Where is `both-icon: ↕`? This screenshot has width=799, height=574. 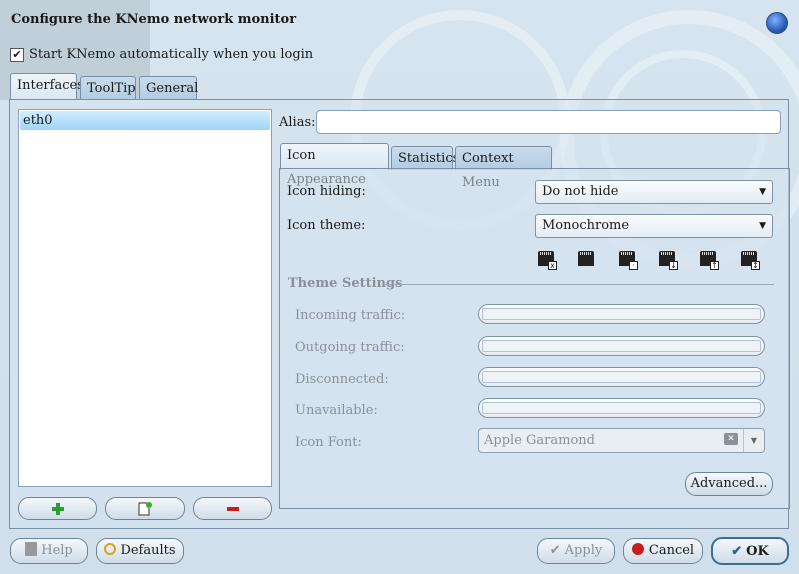
both-icon: ↕ is located at coordinates (749, 259).